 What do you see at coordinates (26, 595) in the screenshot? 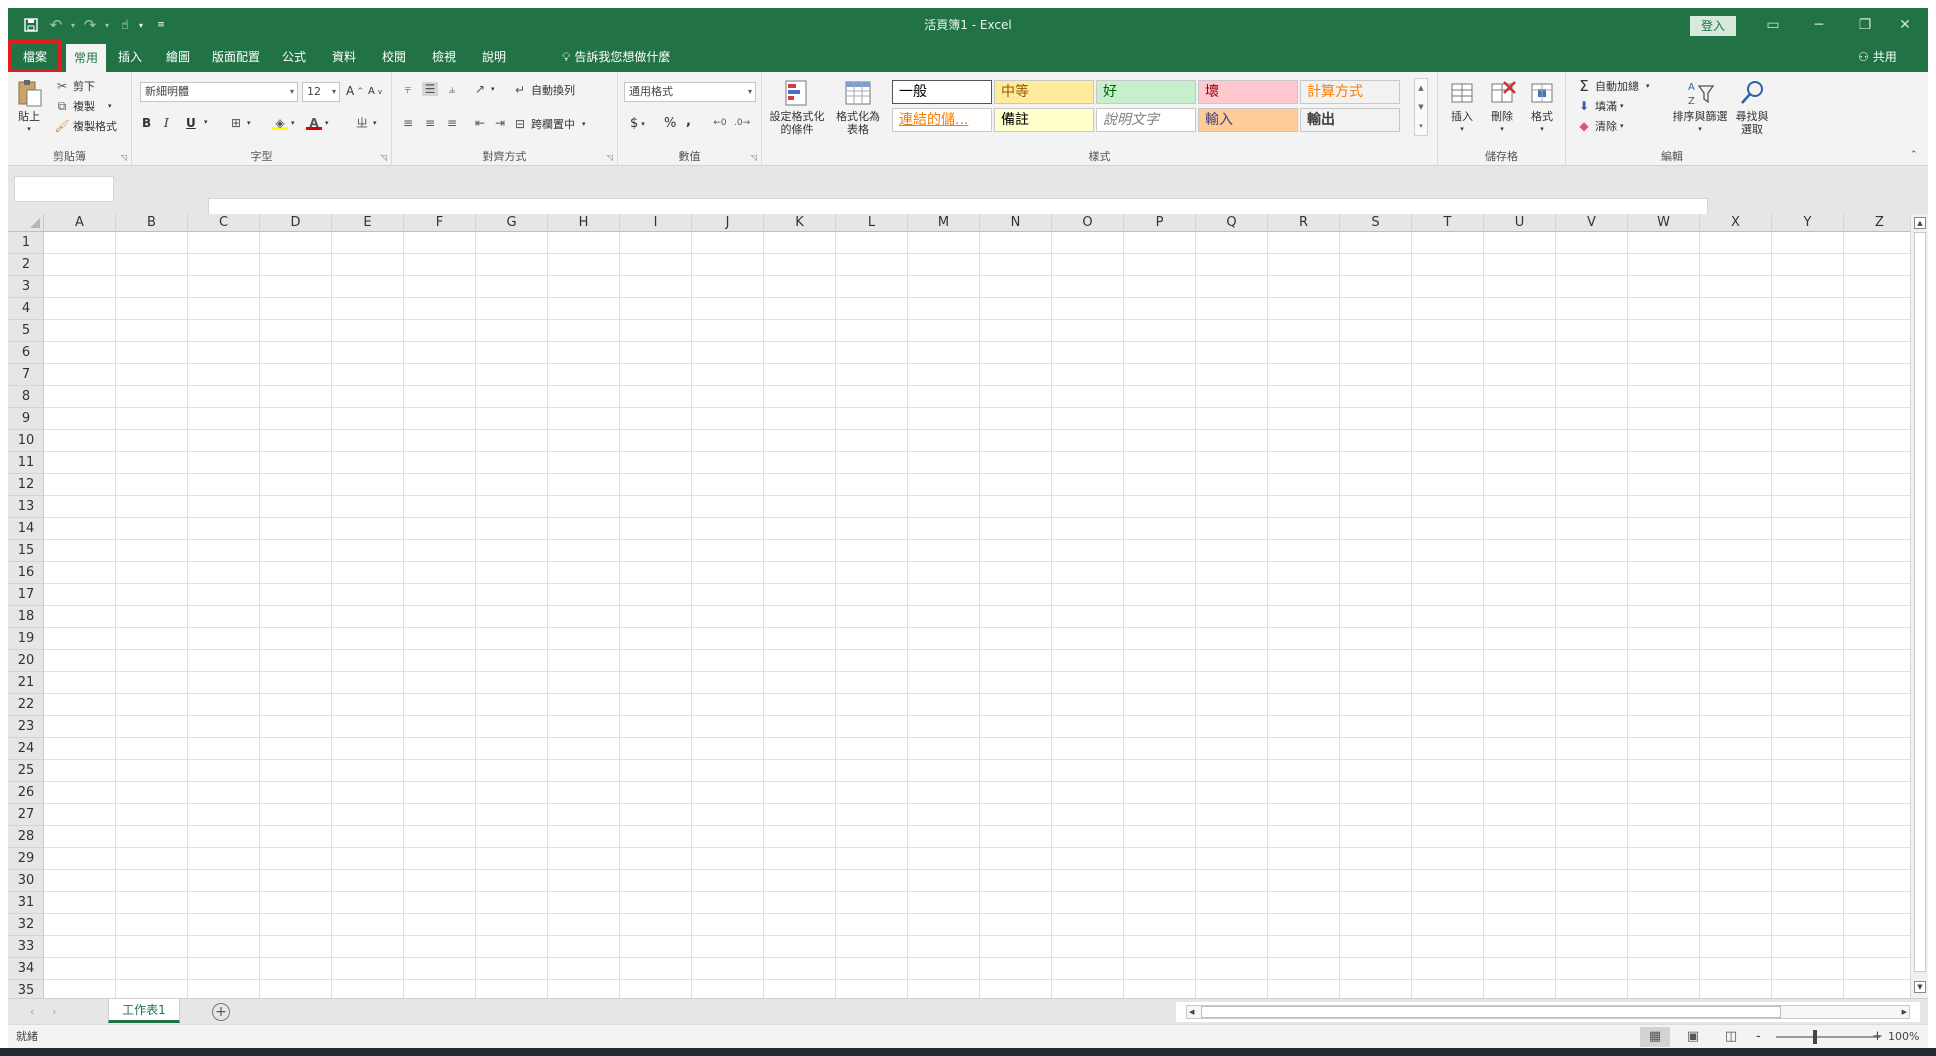
I see `row-header: 17` at bounding box center [26, 595].